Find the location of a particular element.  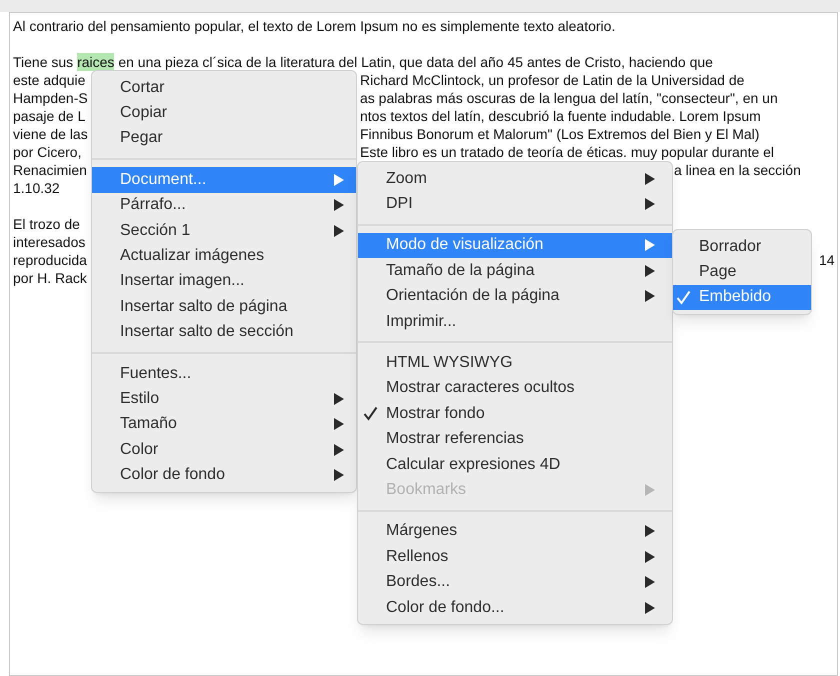

menu-item: Mostrar fondo is located at coordinates (515, 414).